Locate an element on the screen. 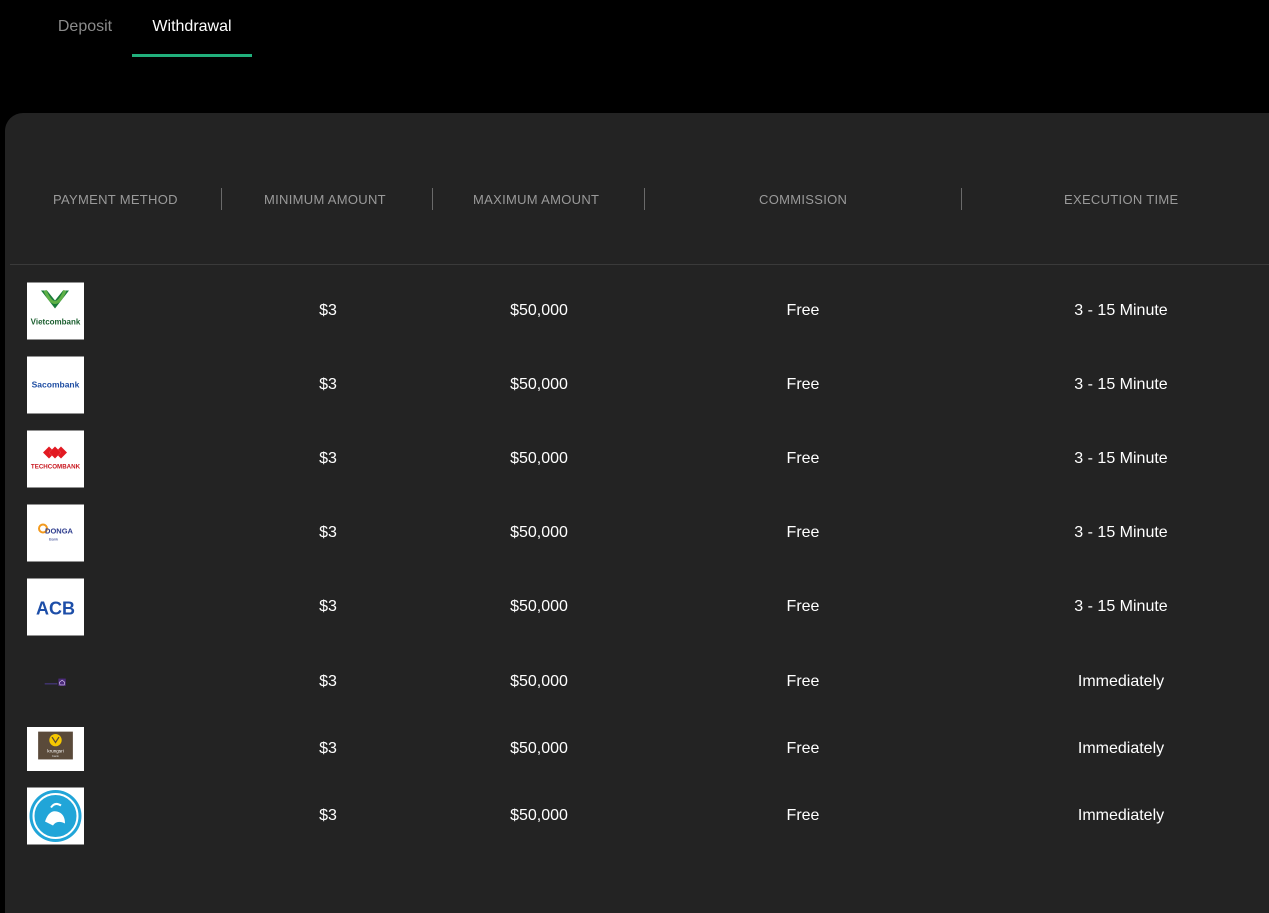  svg-text: bank is located at coordinates (55, 756).